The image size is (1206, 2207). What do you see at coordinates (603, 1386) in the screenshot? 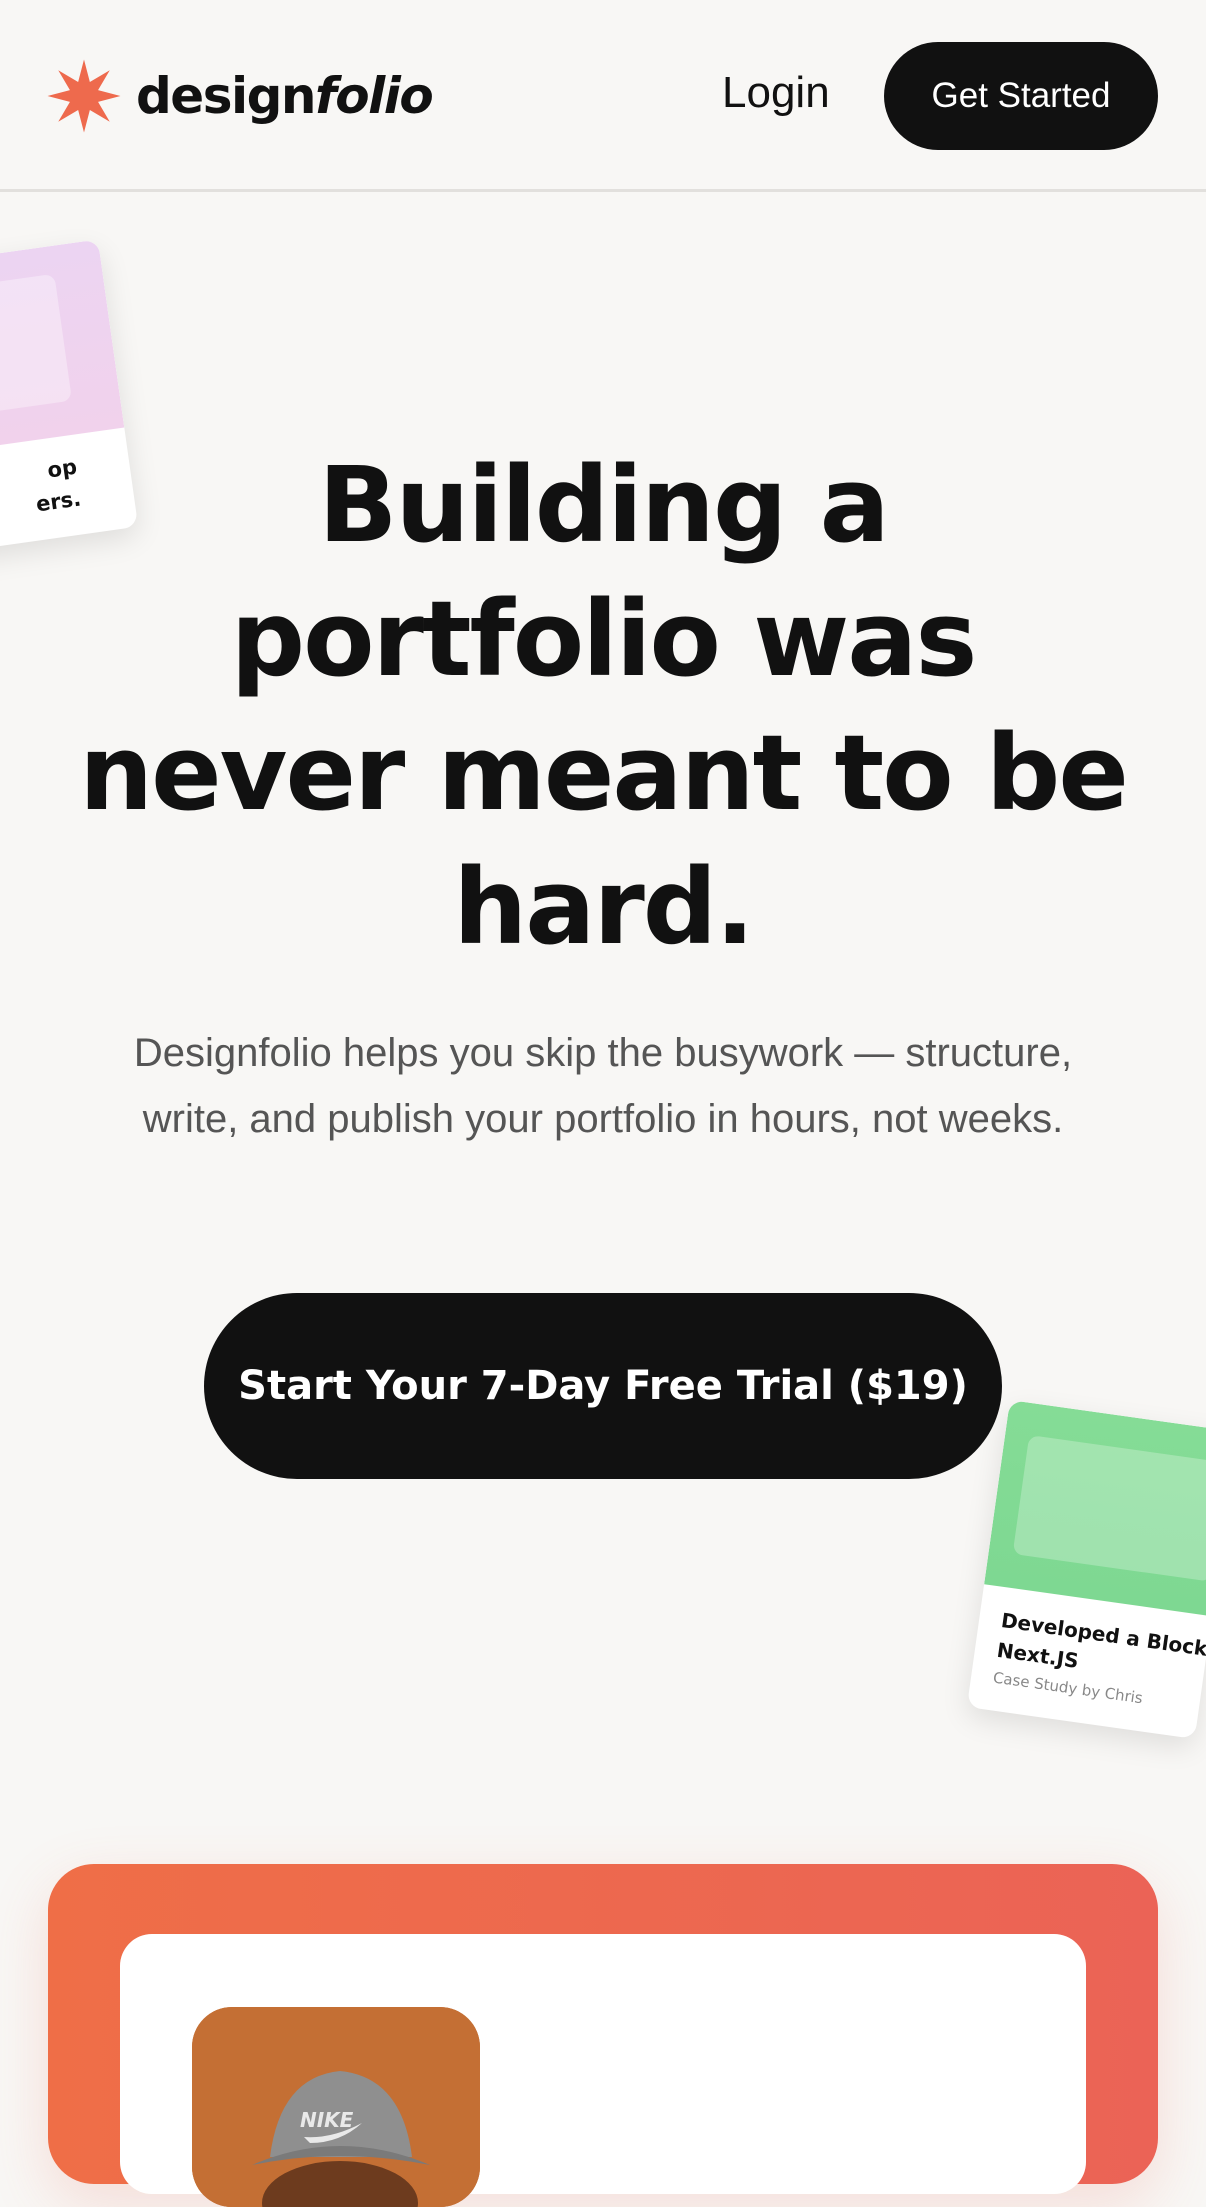
I see `start-free-trial-button: Start Your 7-Day Free Trial ($19)` at bounding box center [603, 1386].